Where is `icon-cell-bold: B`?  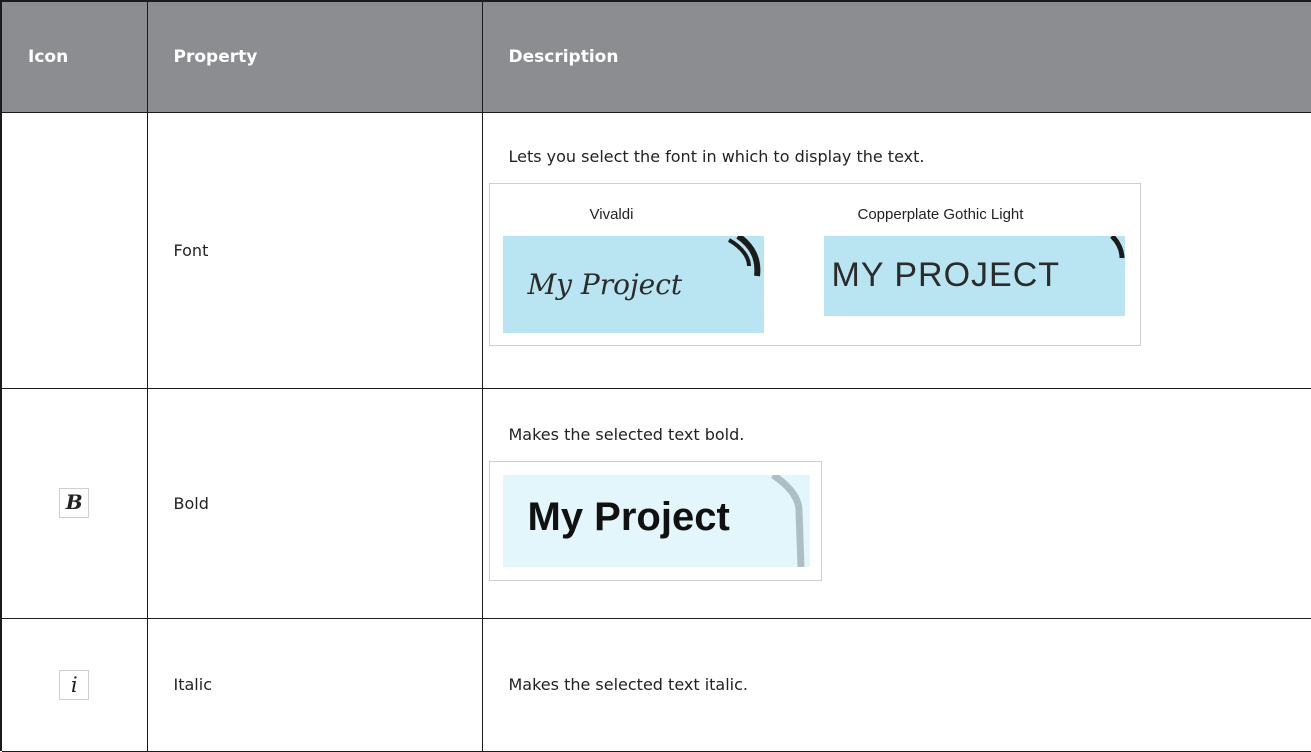 icon-cell-bold: B is located at coordinates (75, 503).